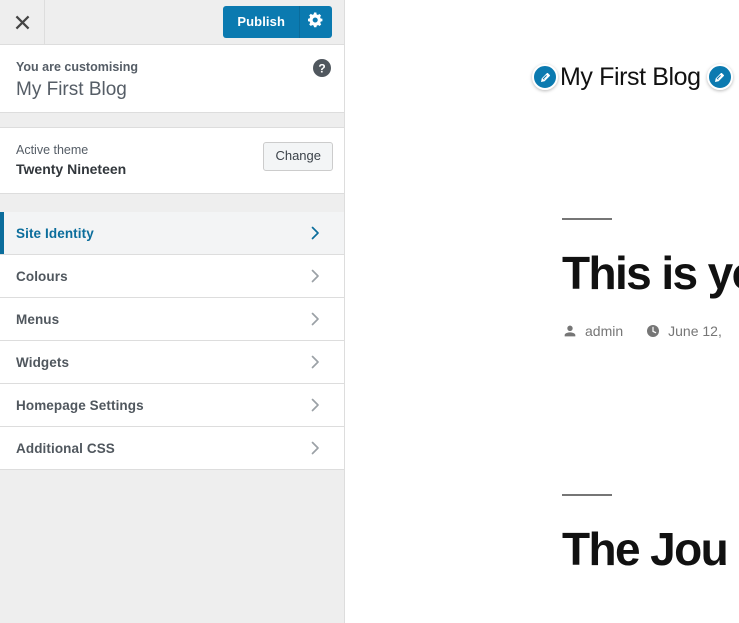  I want to click on sidebar-item-label: Site Identity, so click(55, 233).